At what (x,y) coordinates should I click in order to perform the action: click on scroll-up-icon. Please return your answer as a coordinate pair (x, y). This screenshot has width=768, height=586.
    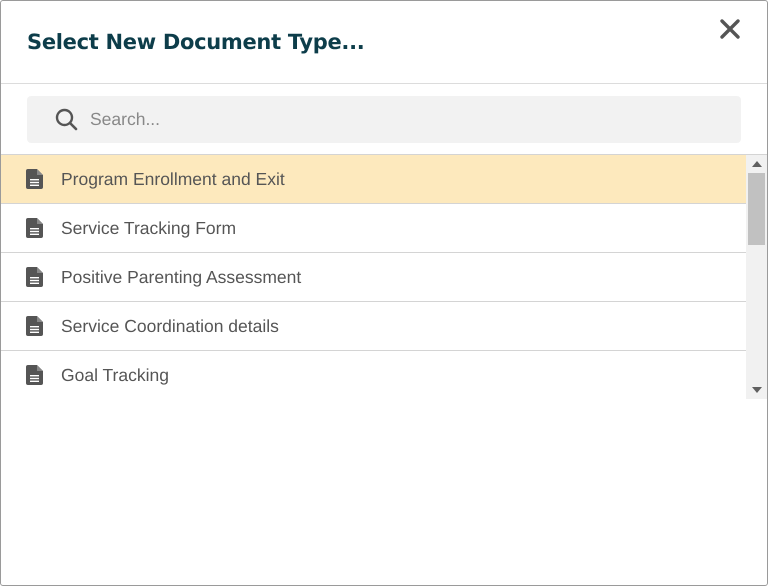
    Looking at the image, I should click on (757, 164).